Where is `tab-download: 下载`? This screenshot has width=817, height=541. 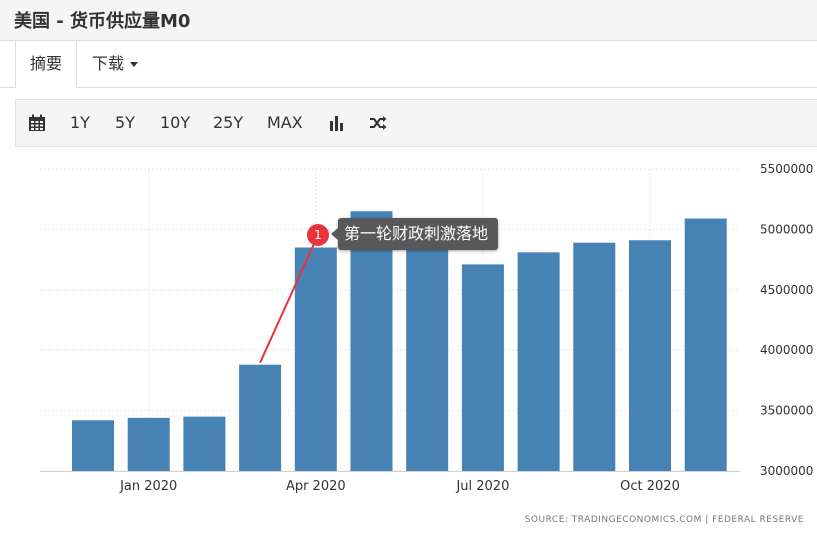
tab-download: 下载 is located at coordinates (115, 64).